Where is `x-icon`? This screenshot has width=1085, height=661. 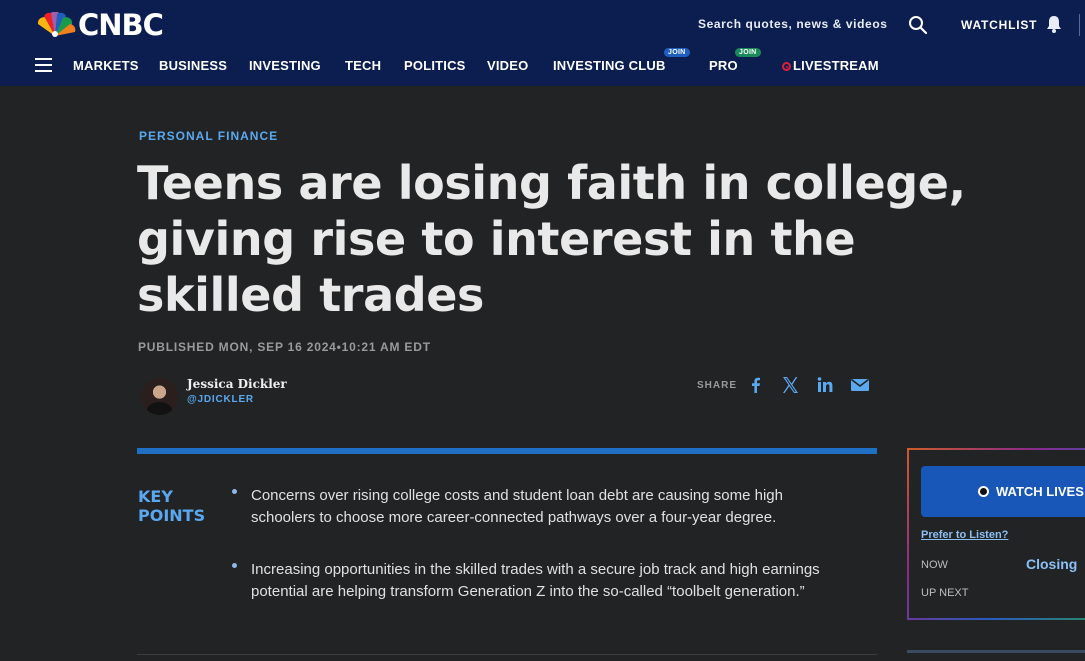 x-icon is located at coordinates (790, 385).